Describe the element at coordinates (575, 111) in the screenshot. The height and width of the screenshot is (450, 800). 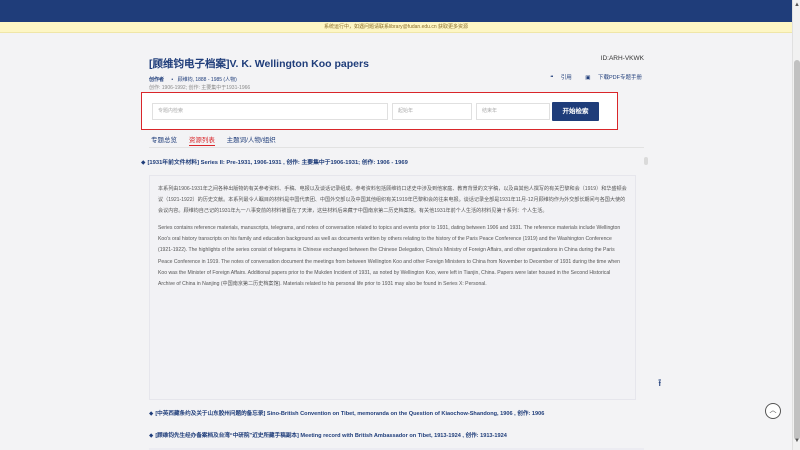
I see `search-button: 开始检索` at that location.